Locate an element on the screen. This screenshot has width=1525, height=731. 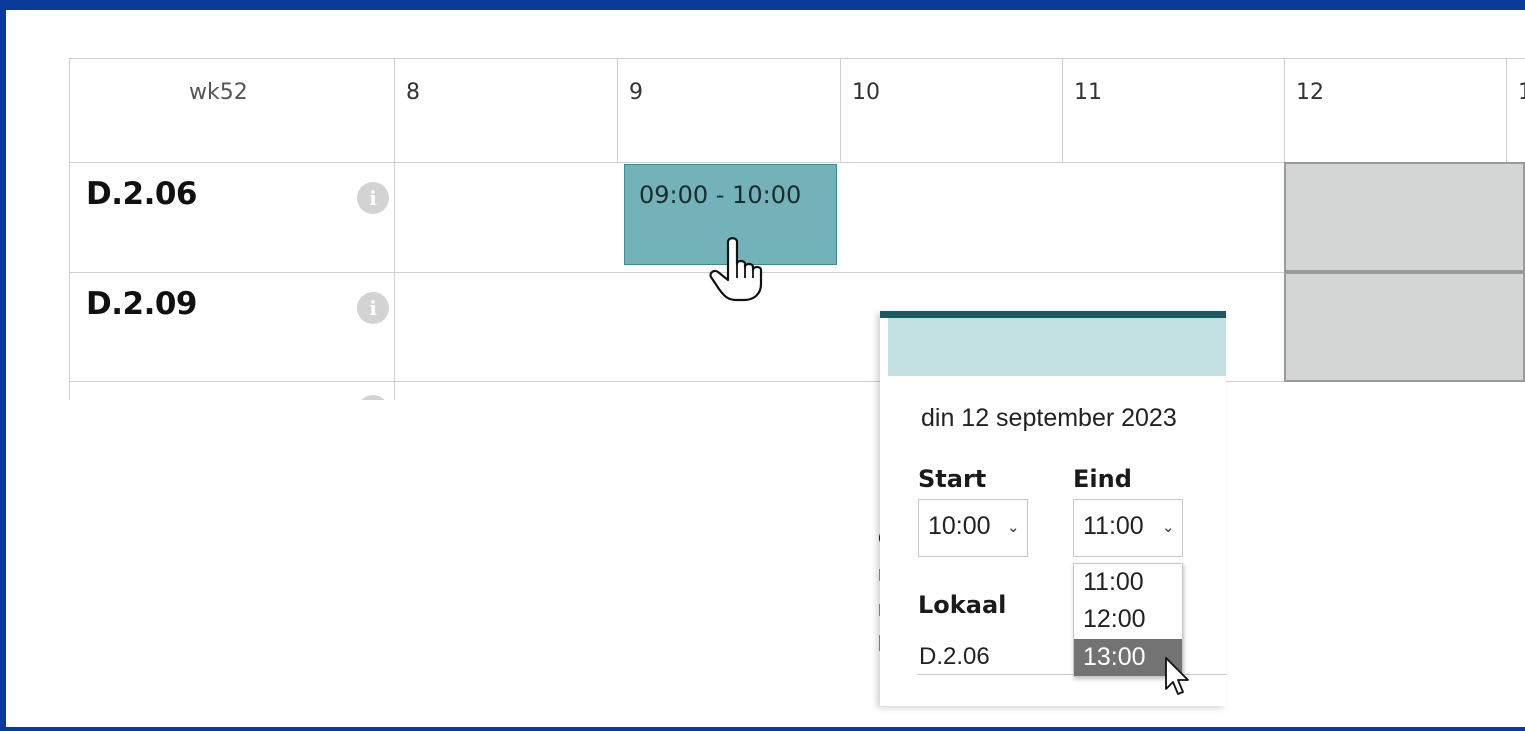
room-name-d209: D.2.09 is located at coordinates (142, 304).